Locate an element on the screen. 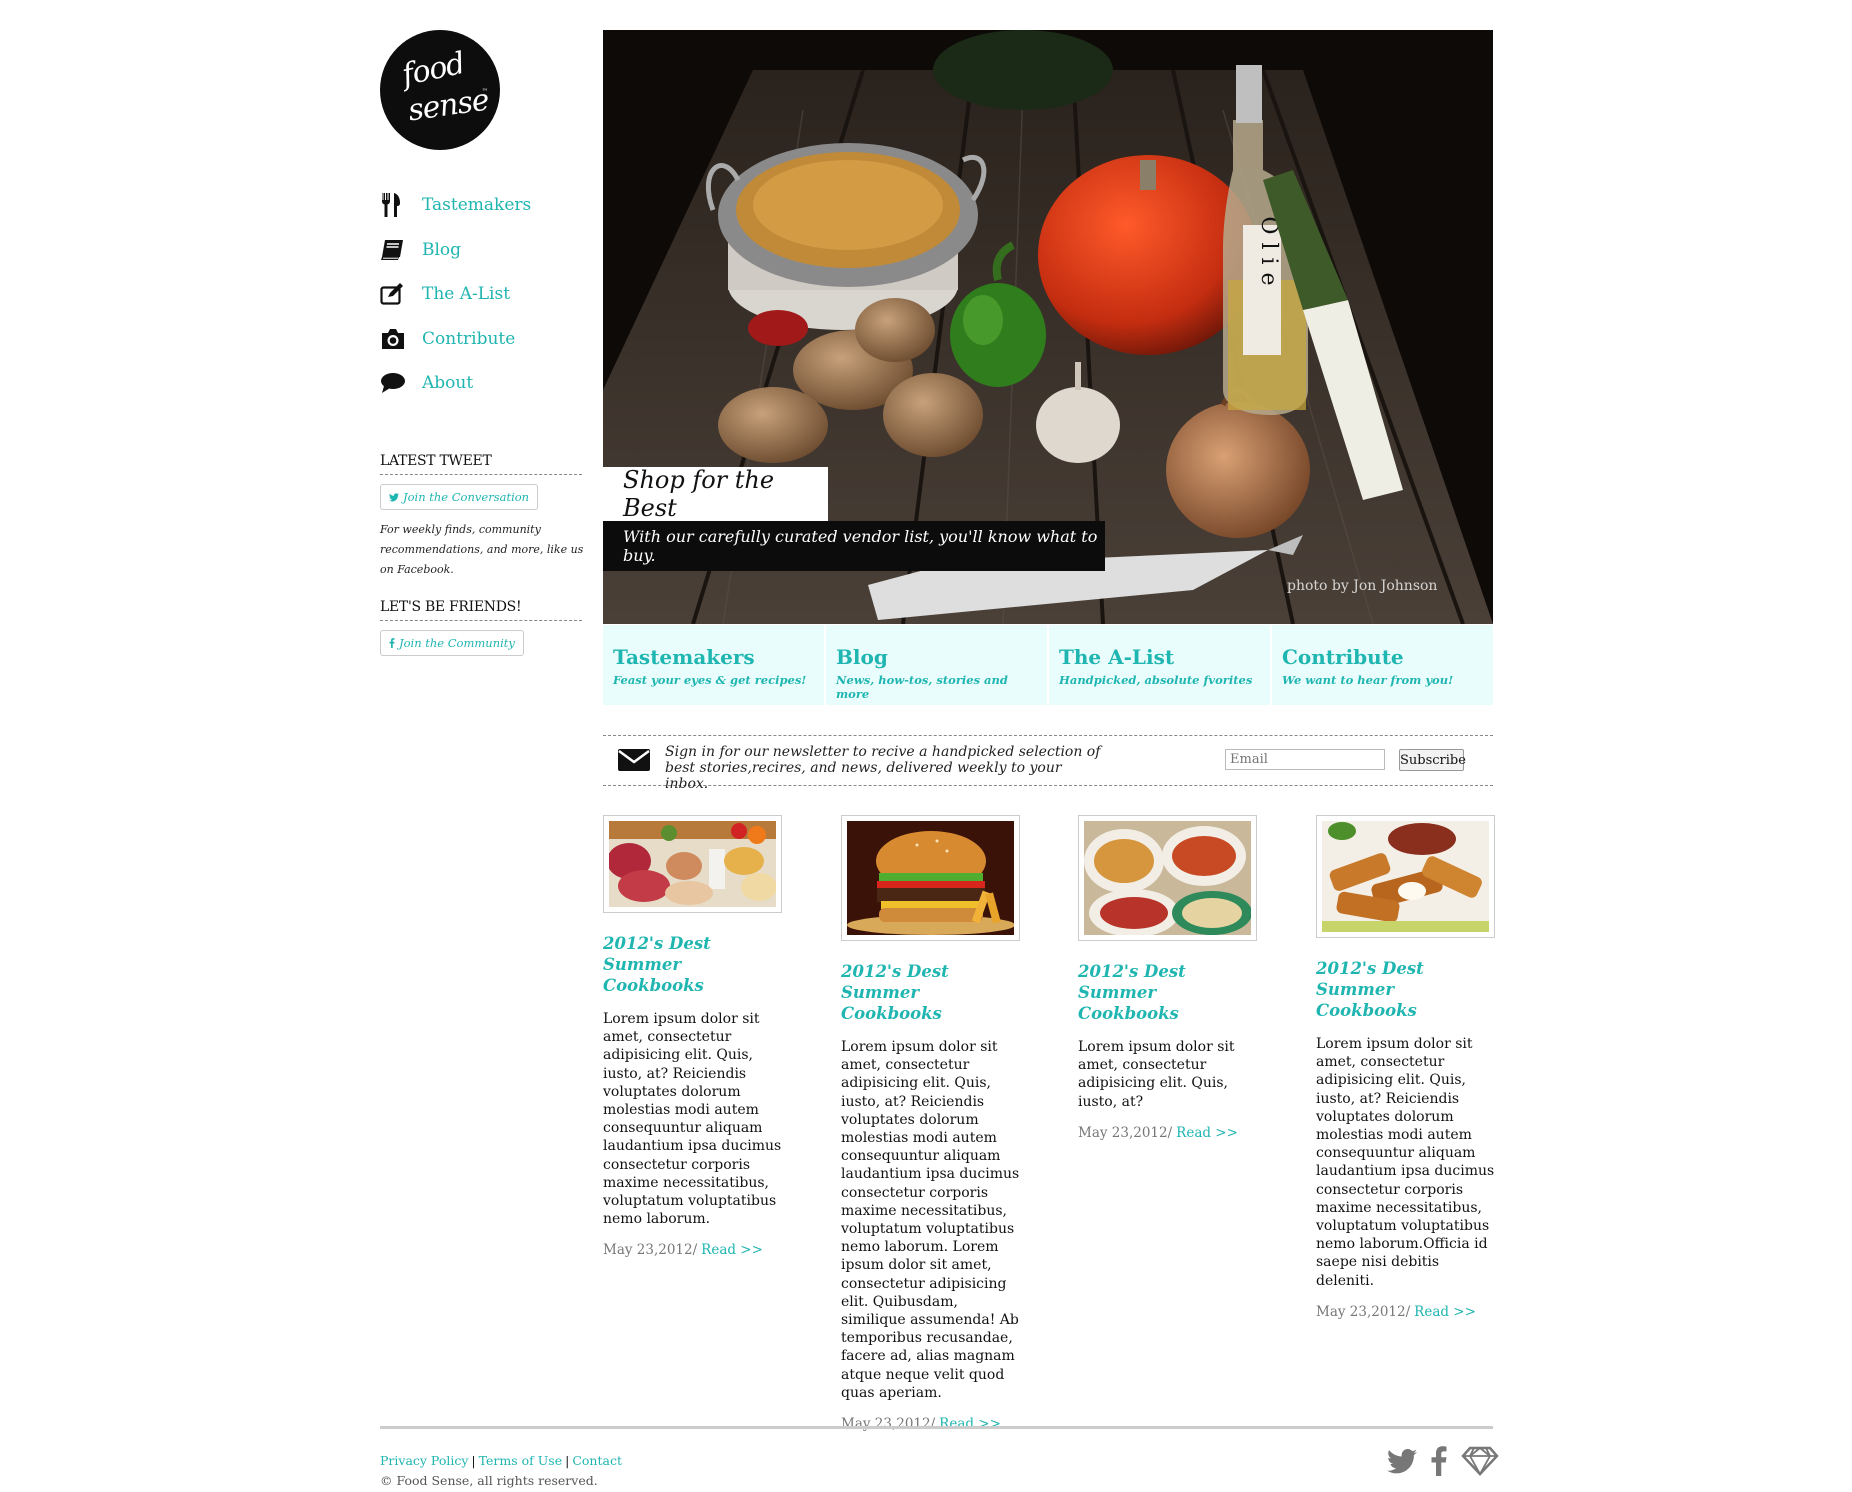 Image resolution: width=1852 pixels, height=1492 pixels. sidebar-item-the-a-list: The A-List is located at coordinates (480, 294).